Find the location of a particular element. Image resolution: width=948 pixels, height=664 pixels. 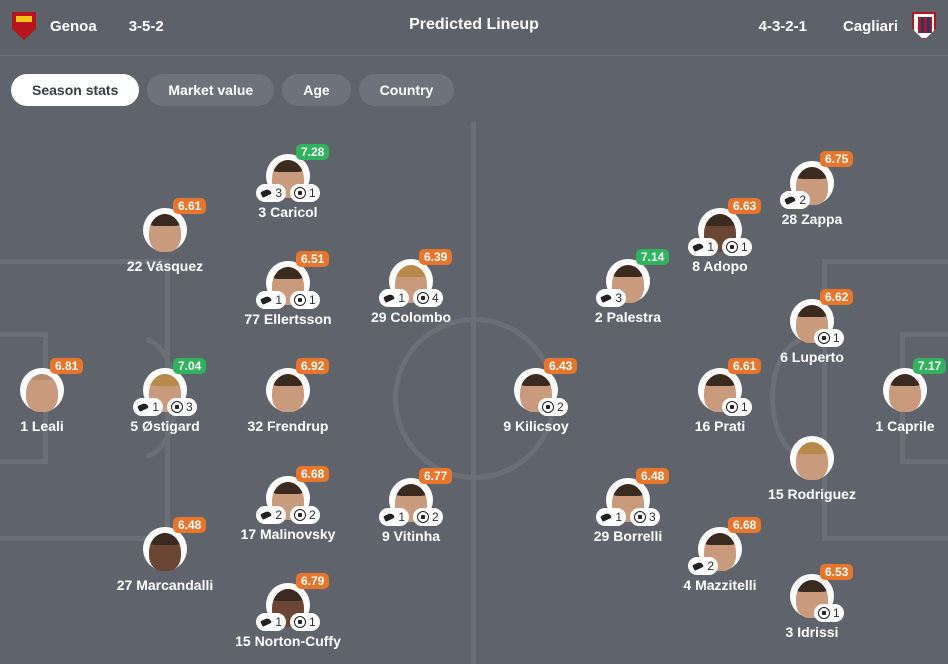

player-photo: 6.92 is located at coordinates (298, 385).